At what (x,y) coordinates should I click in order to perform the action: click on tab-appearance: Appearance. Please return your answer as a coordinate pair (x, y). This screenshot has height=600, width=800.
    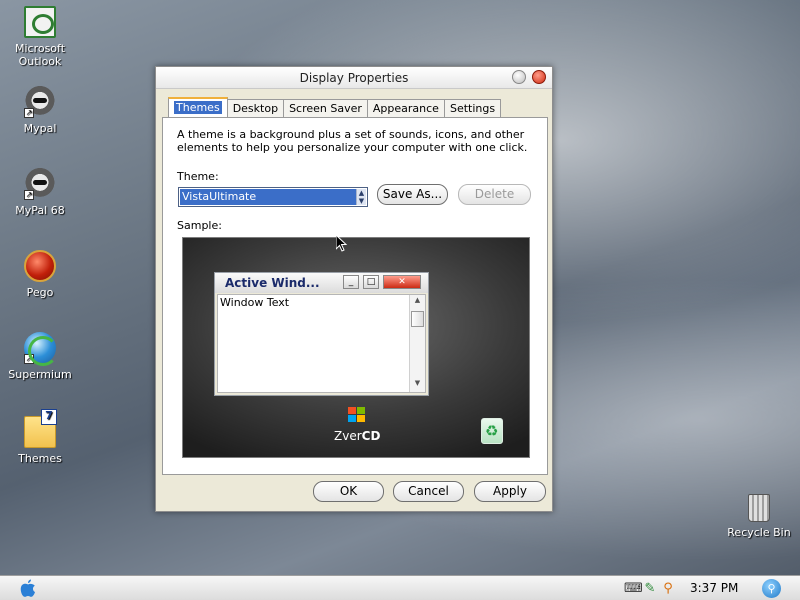
    Looking at the image, I should click on (405, 108).